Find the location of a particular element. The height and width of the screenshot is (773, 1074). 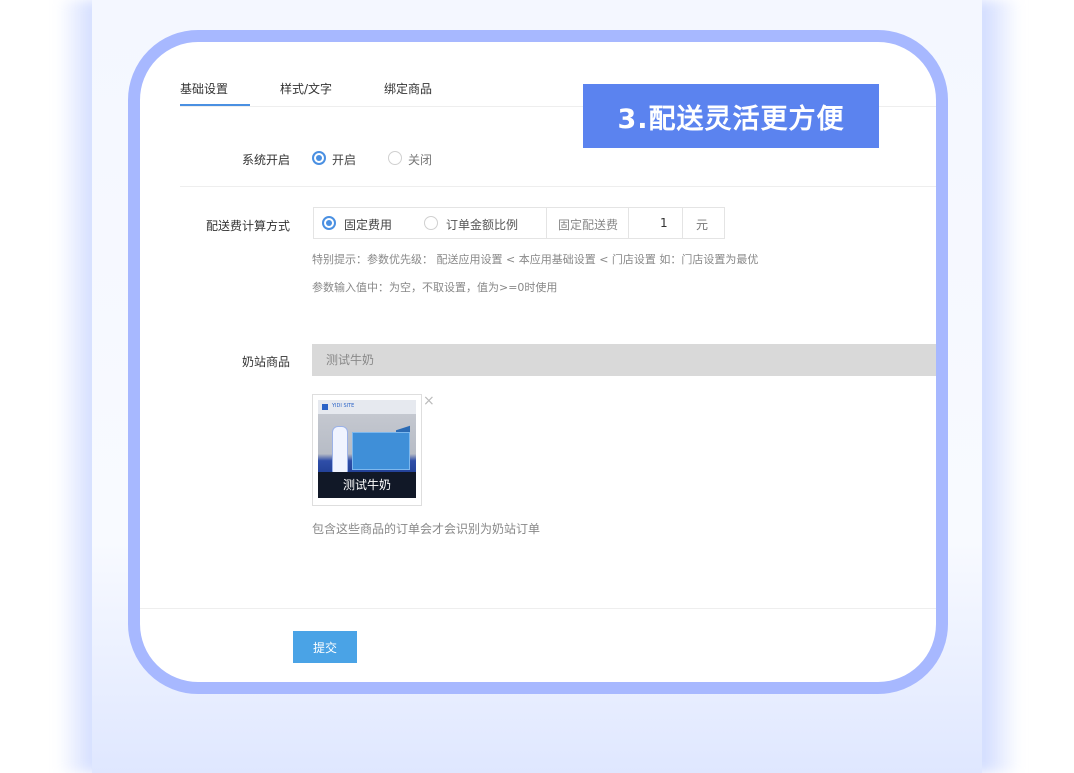

milk-box-graphic is located at coordinates (381, 451).